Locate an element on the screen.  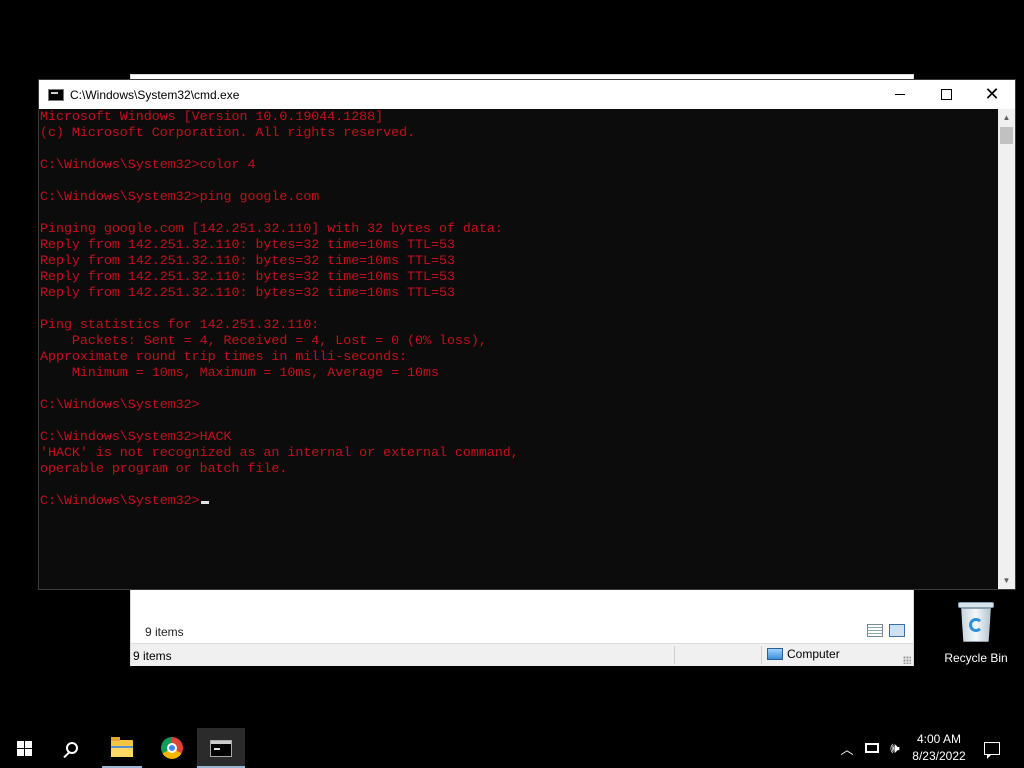
console-line: Ping statistics for 142.251.32.110: is located at coordinates (180, 324).